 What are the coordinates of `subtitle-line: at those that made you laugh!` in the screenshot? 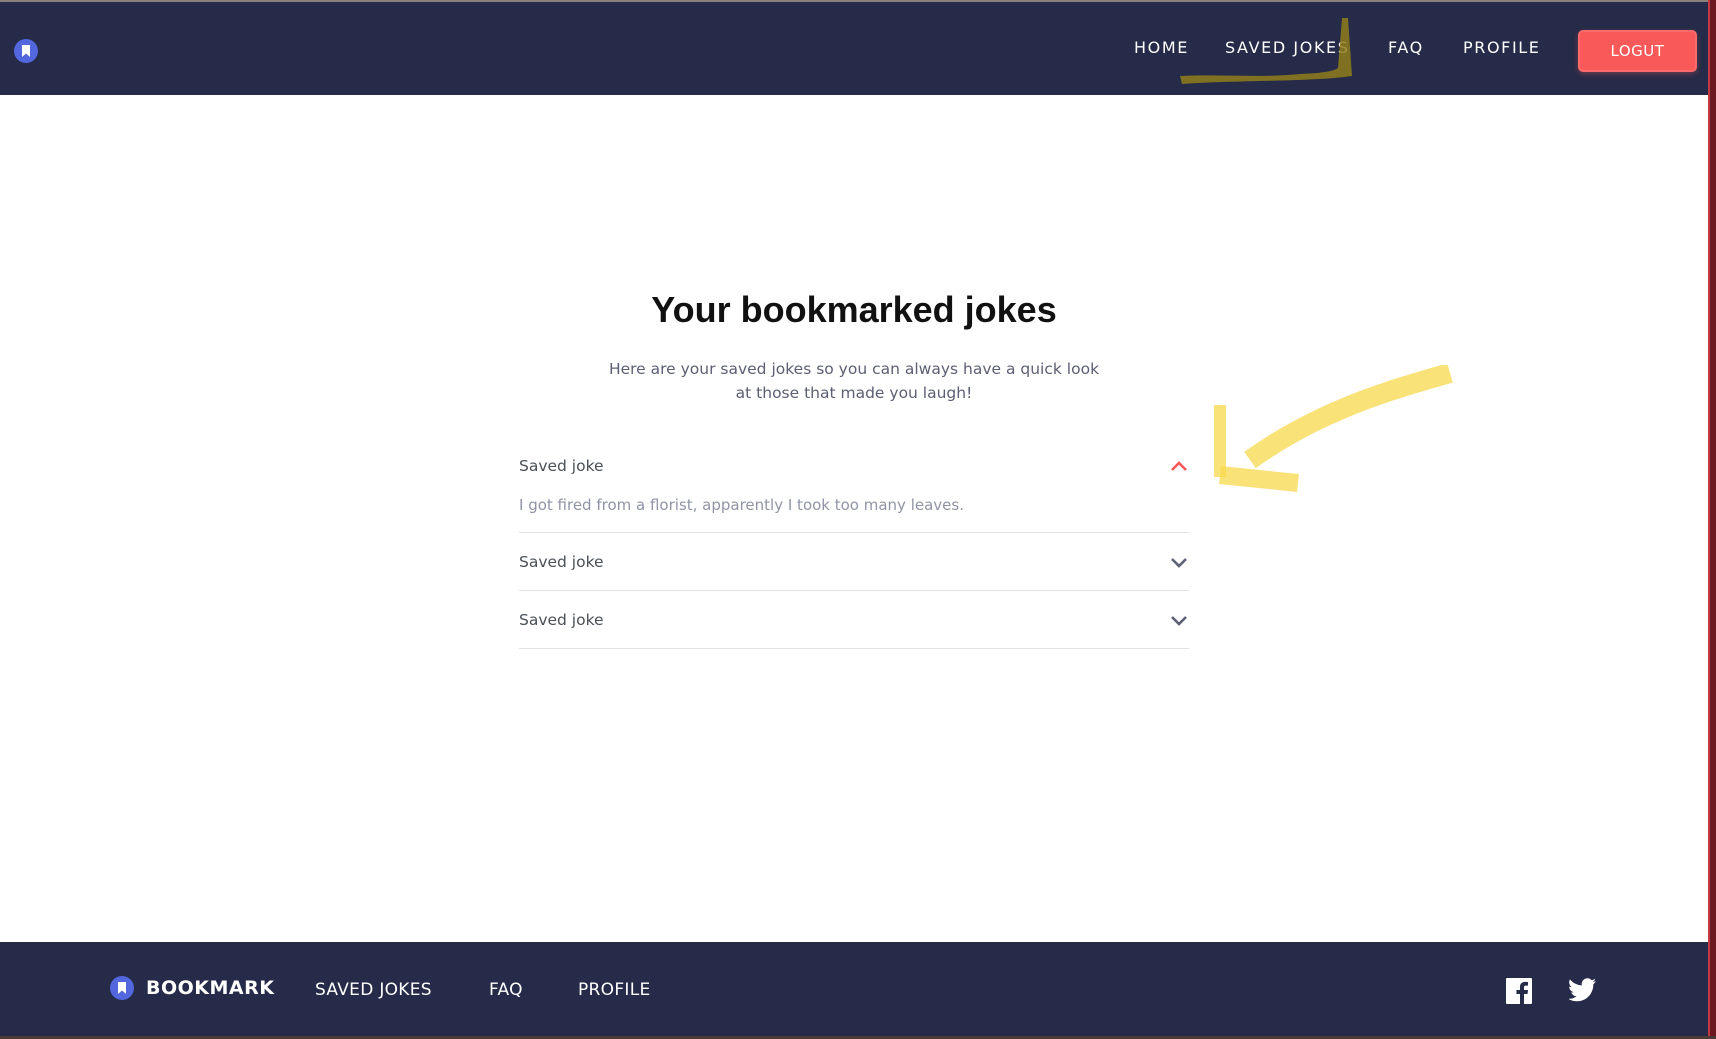 It's located at (854, 393).